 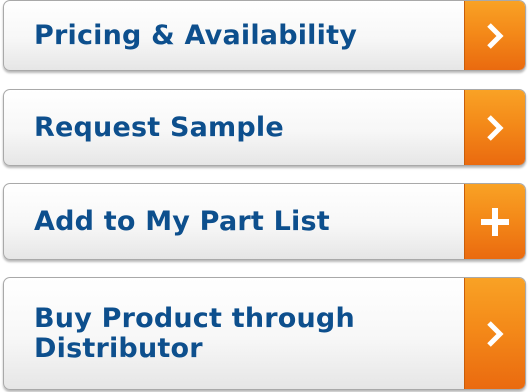 I want to click on plus-icon, so click(x=494, y=221).